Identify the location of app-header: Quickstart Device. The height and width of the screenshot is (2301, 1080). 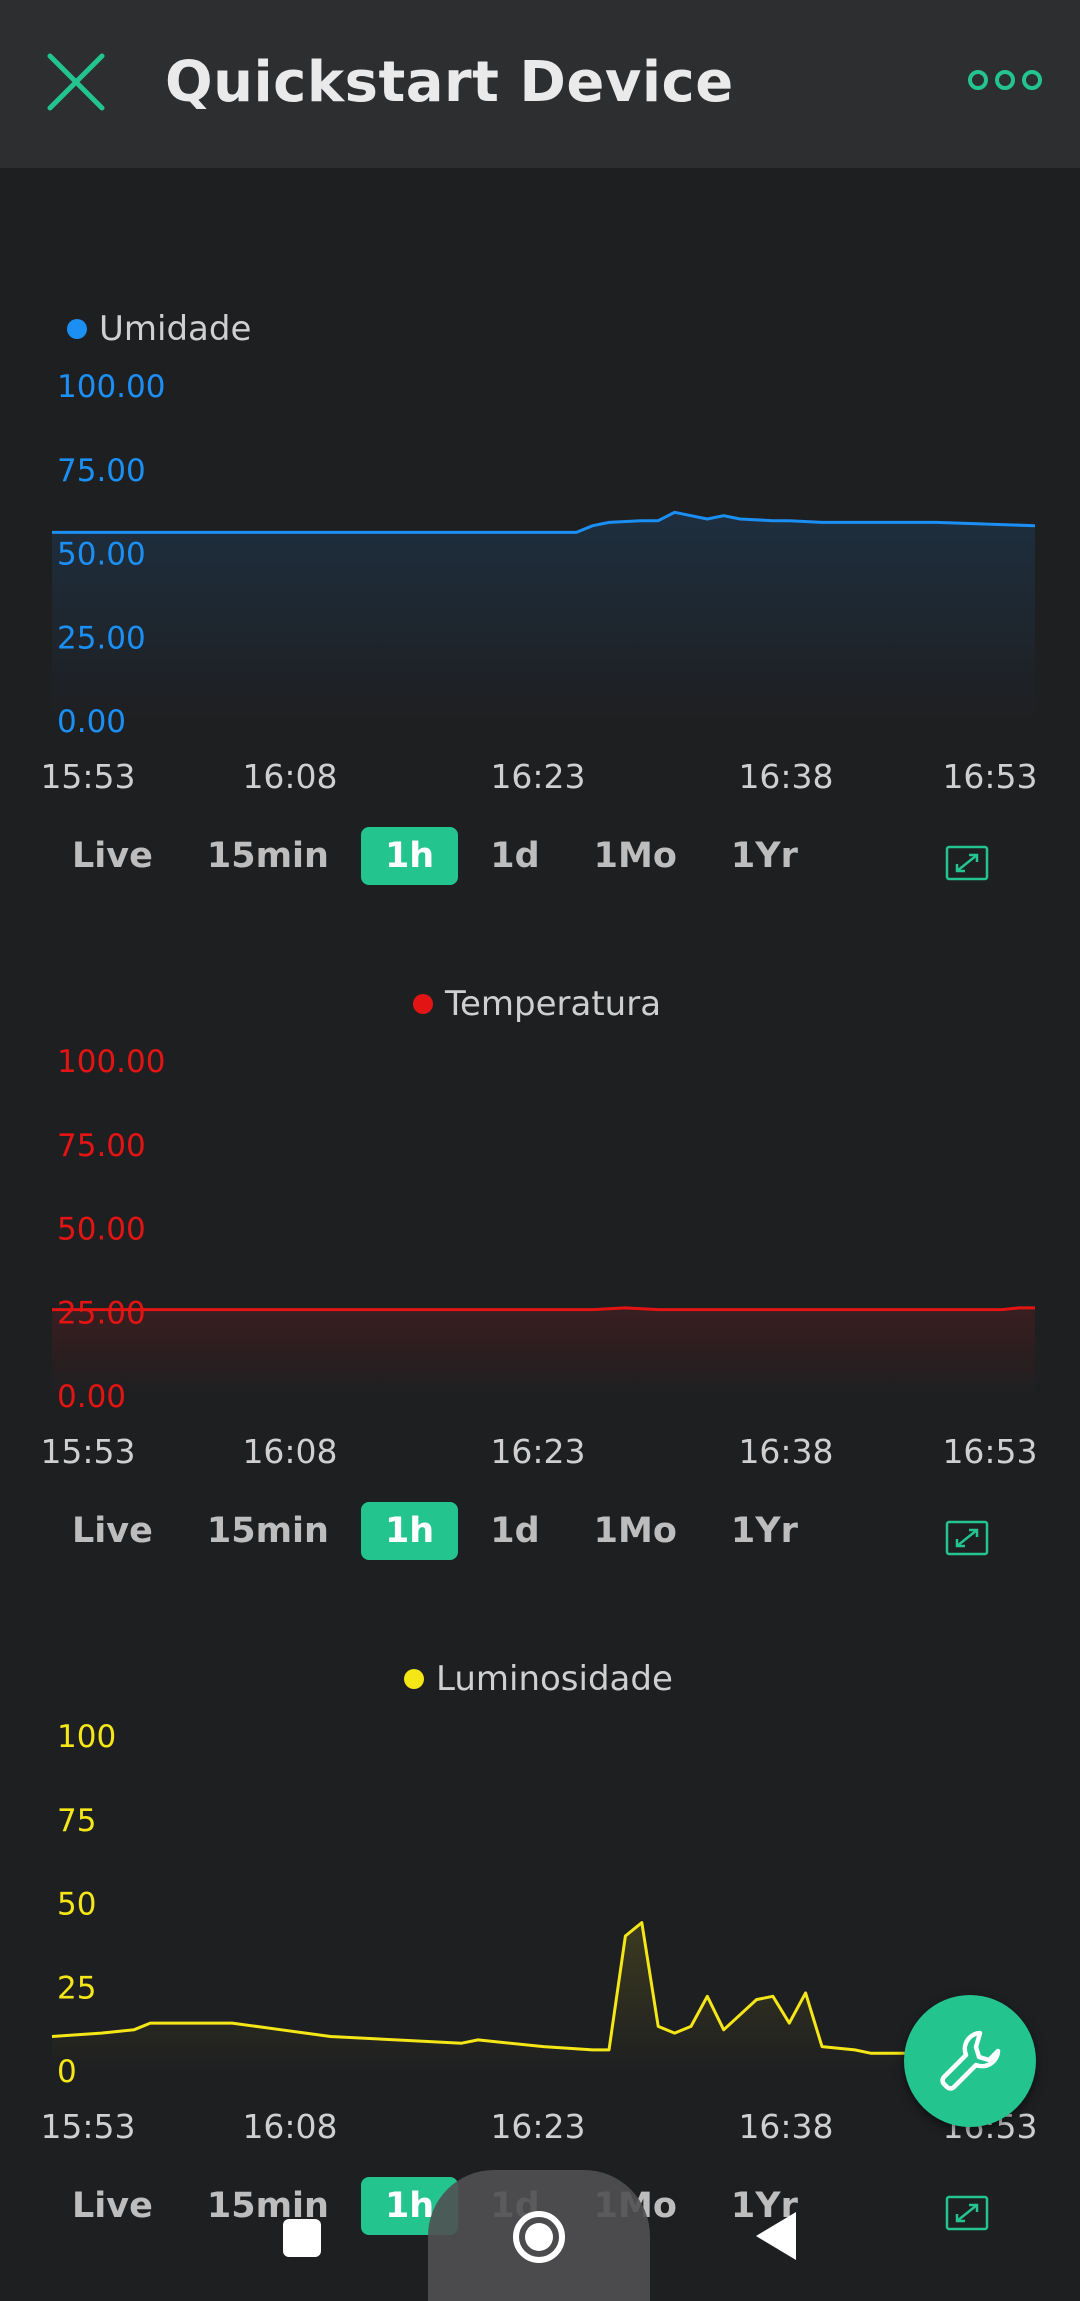
(540, 84).